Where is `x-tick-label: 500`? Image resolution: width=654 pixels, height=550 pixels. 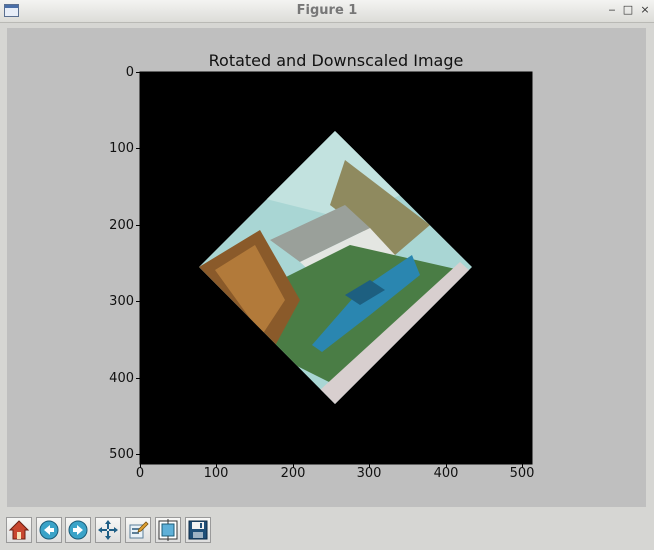
x-tick-label: 500 is located at coordinates (522, 473).